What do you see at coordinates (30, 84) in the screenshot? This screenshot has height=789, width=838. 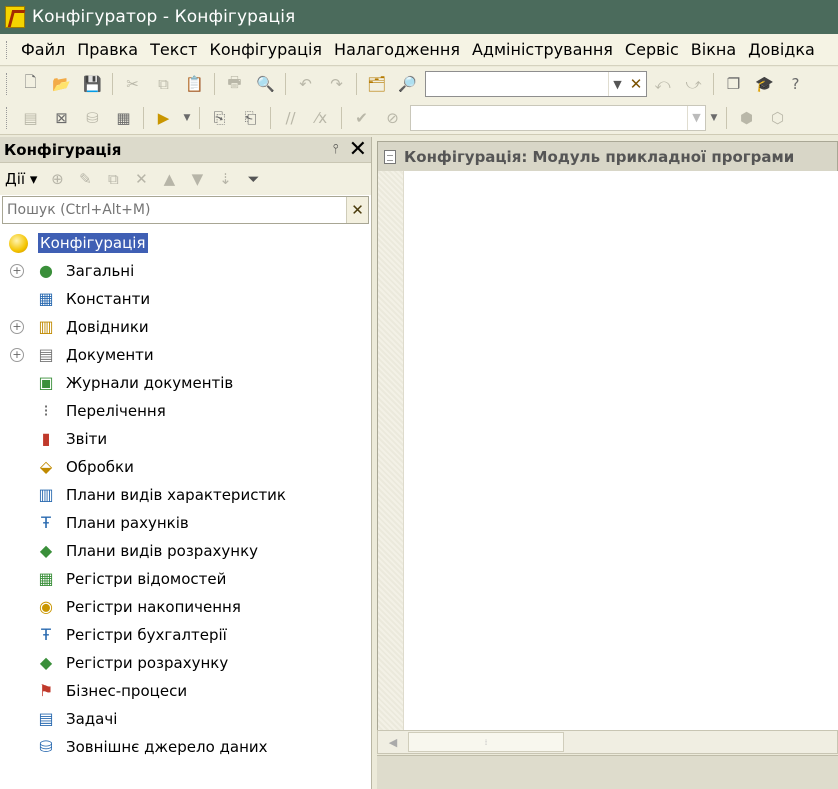 I see `new-document-icon: 🗋` at bounding box center [30, 84].